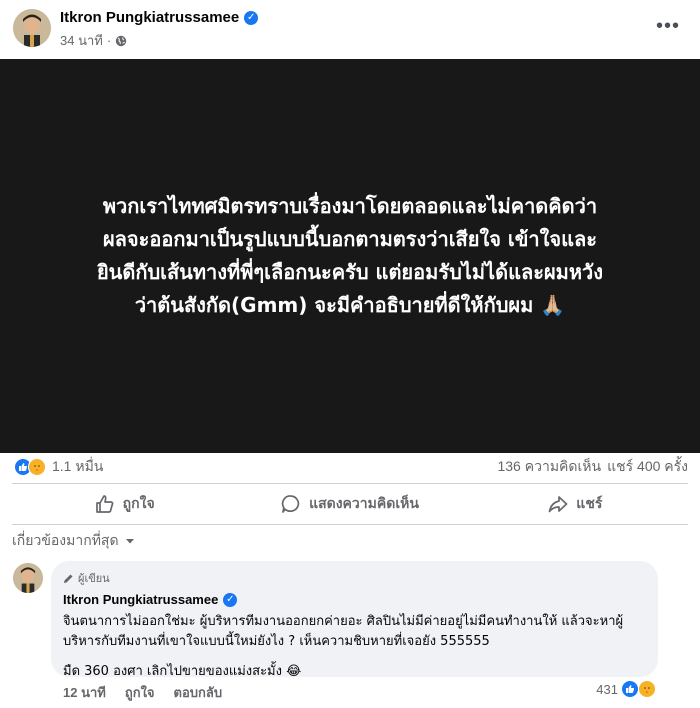  I want to click on comment-author-avatar, so click(28, 578).